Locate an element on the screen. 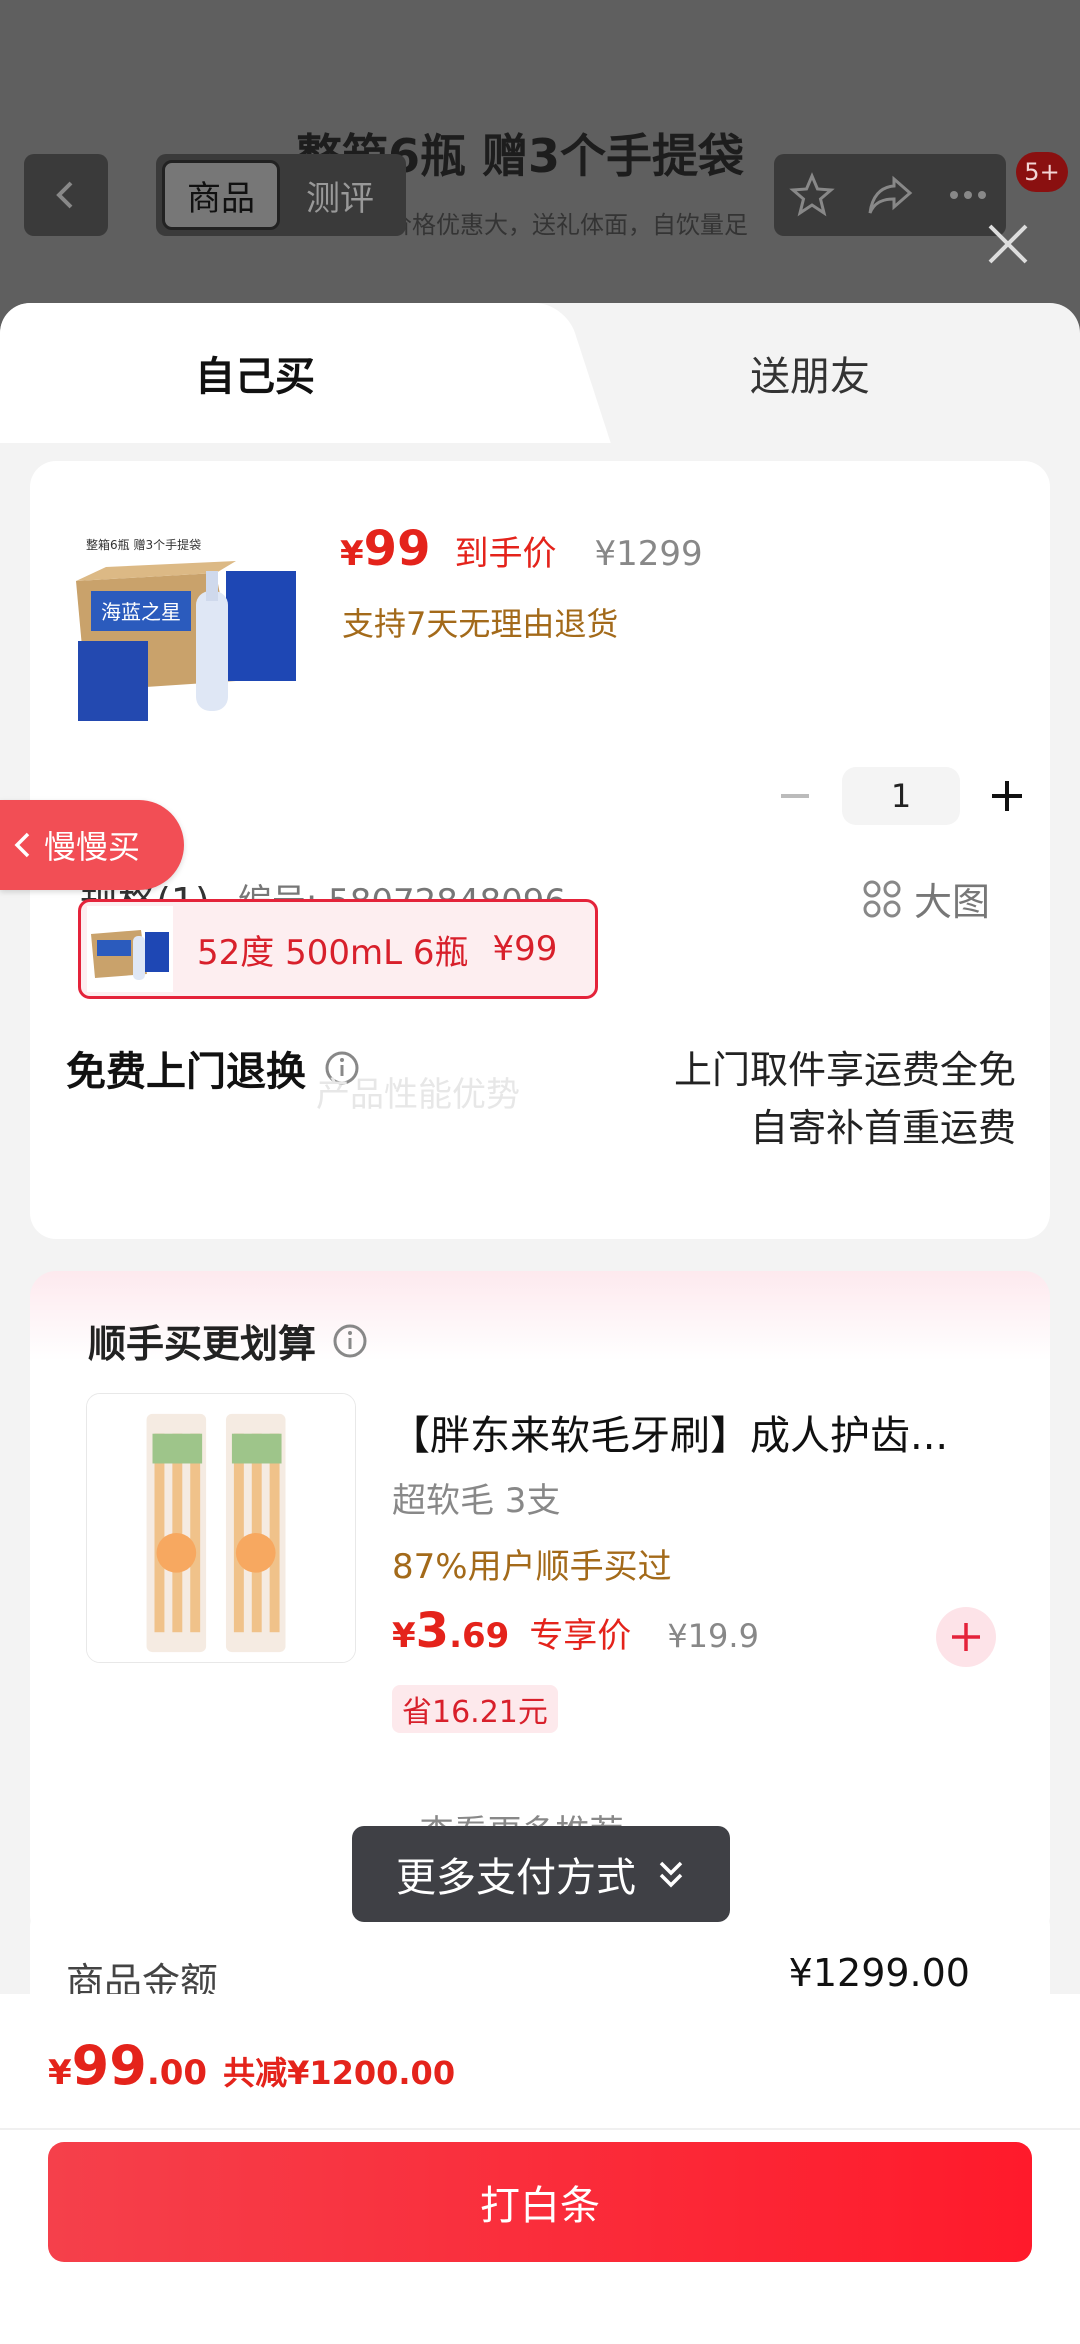 The width and height of the screenshot is (1080, 2344). addon-save-tag: 省16.21元 is located at coordinates (475, 1709).